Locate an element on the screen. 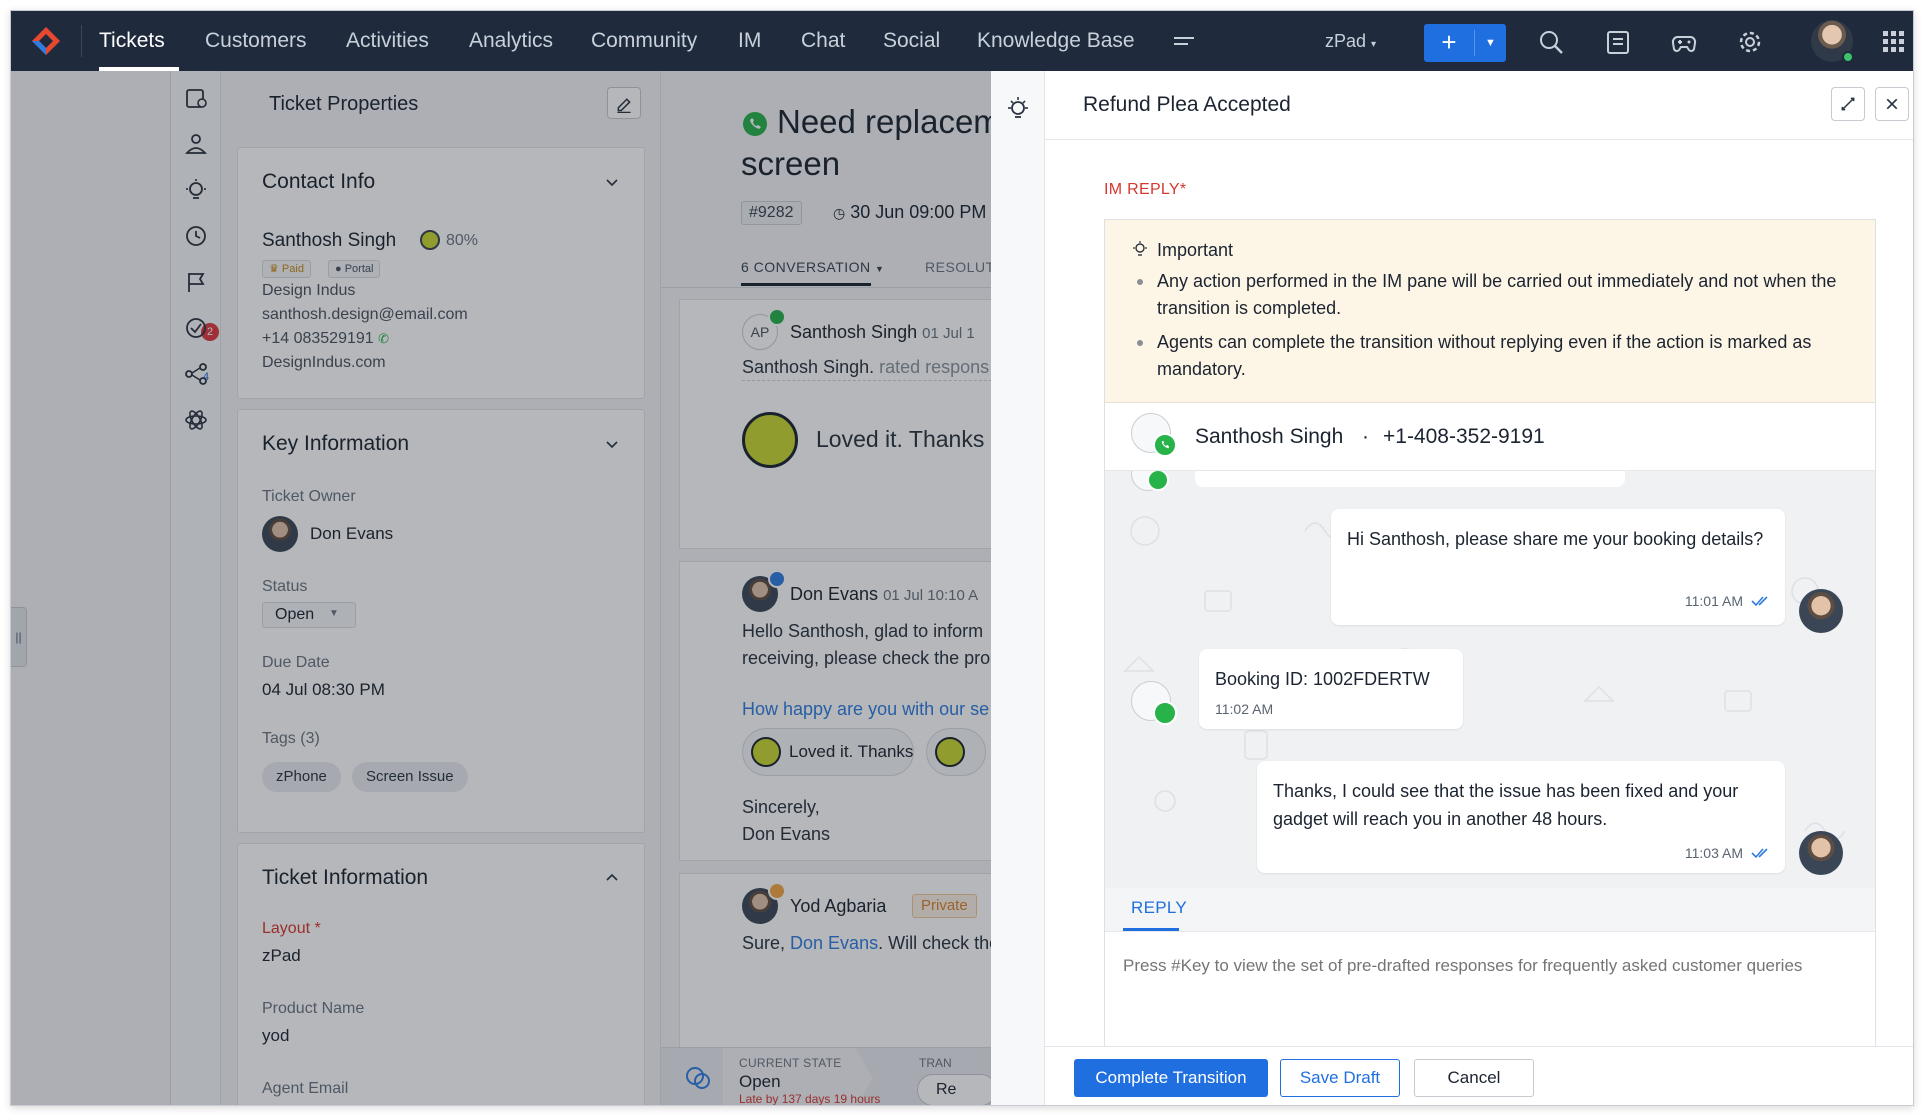 The width and height of the screenshot is (1924, 1116). gear-icon is located at coordinates (1750, 42).